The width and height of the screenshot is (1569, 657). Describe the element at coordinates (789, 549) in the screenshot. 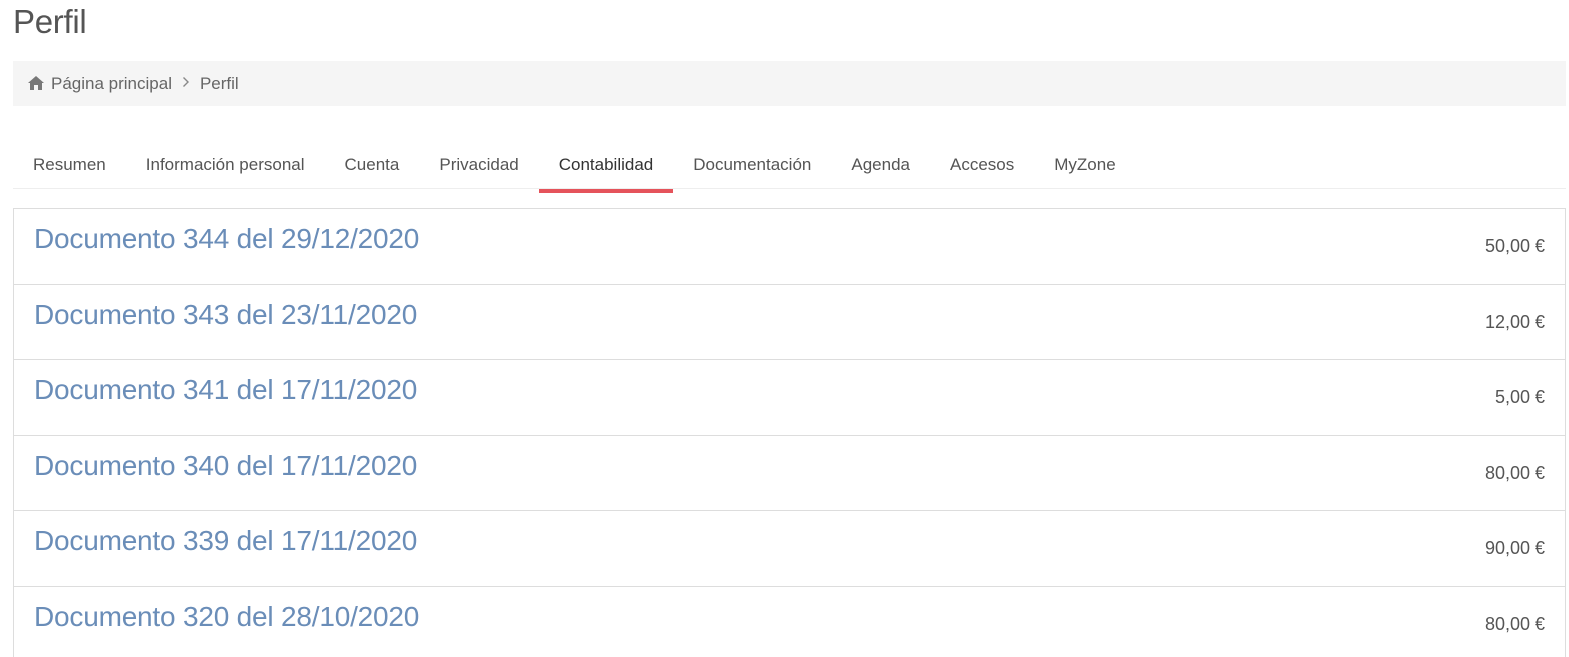

I see `list-item: Documento 339 del 17/11/2020 90,00 €` at that location.